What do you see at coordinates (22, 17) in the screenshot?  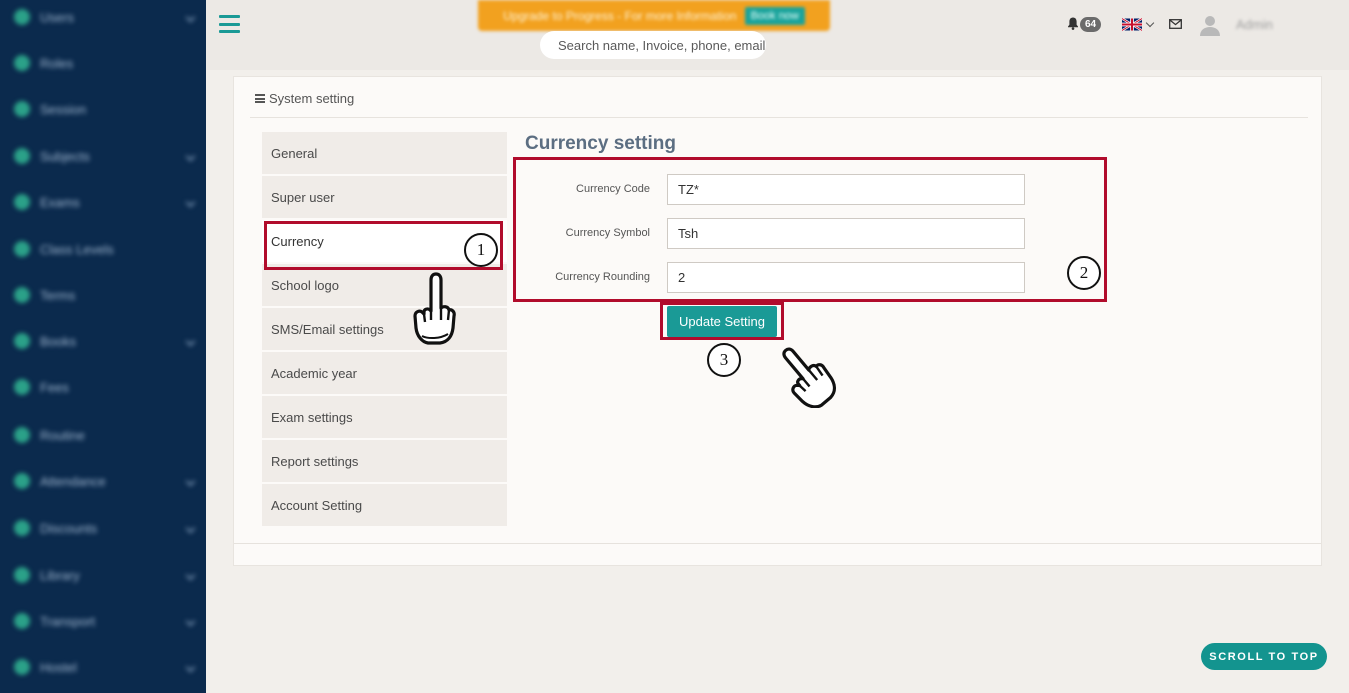 I see `users-icon` at bounding box center [22, 17].